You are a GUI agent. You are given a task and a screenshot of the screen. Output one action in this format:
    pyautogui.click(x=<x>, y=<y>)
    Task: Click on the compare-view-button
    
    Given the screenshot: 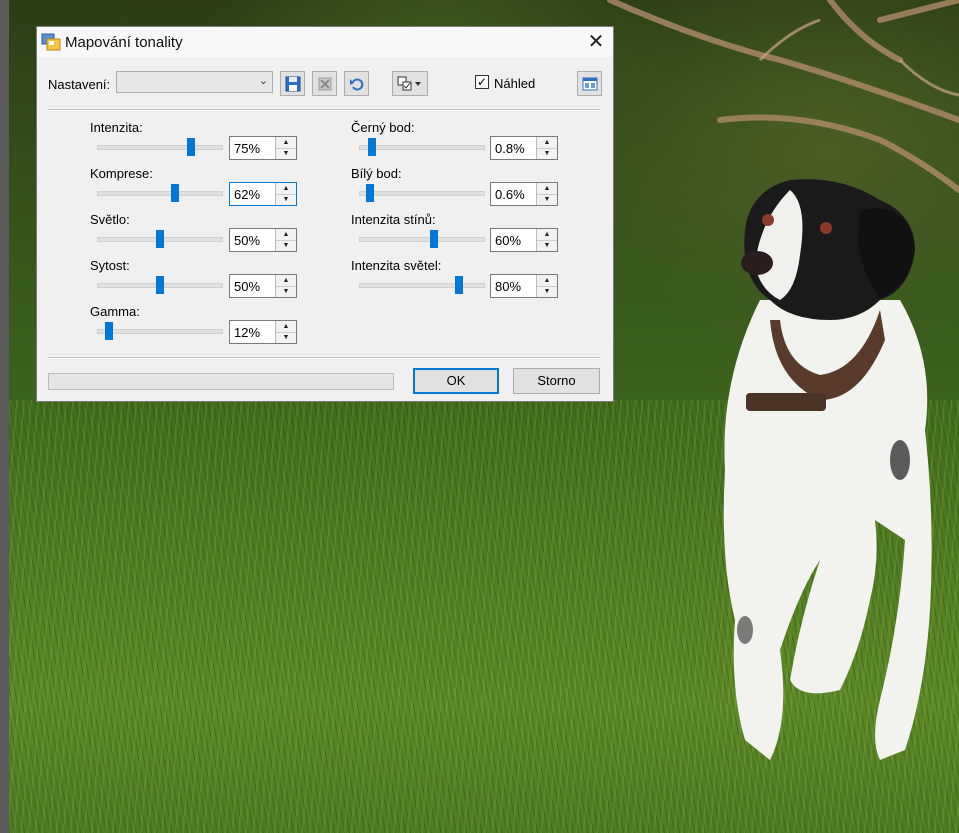 What is the action you would take?
    pyautogui.click(x=589, y=83)
    